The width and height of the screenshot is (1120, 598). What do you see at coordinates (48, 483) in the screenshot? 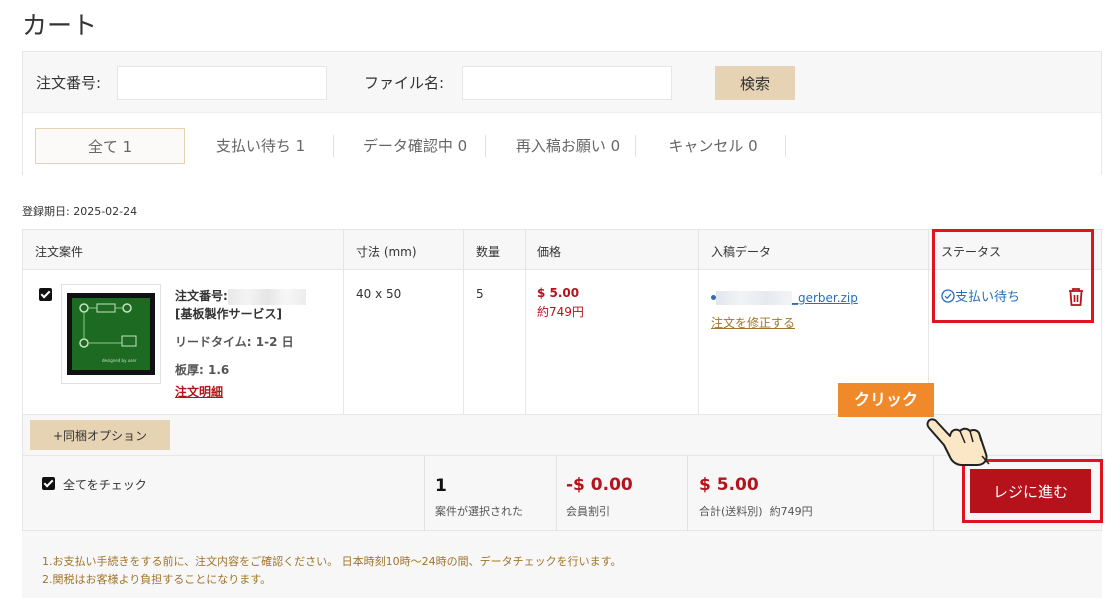
I see `check-all-checkbox` at bounding box center [48, 483].